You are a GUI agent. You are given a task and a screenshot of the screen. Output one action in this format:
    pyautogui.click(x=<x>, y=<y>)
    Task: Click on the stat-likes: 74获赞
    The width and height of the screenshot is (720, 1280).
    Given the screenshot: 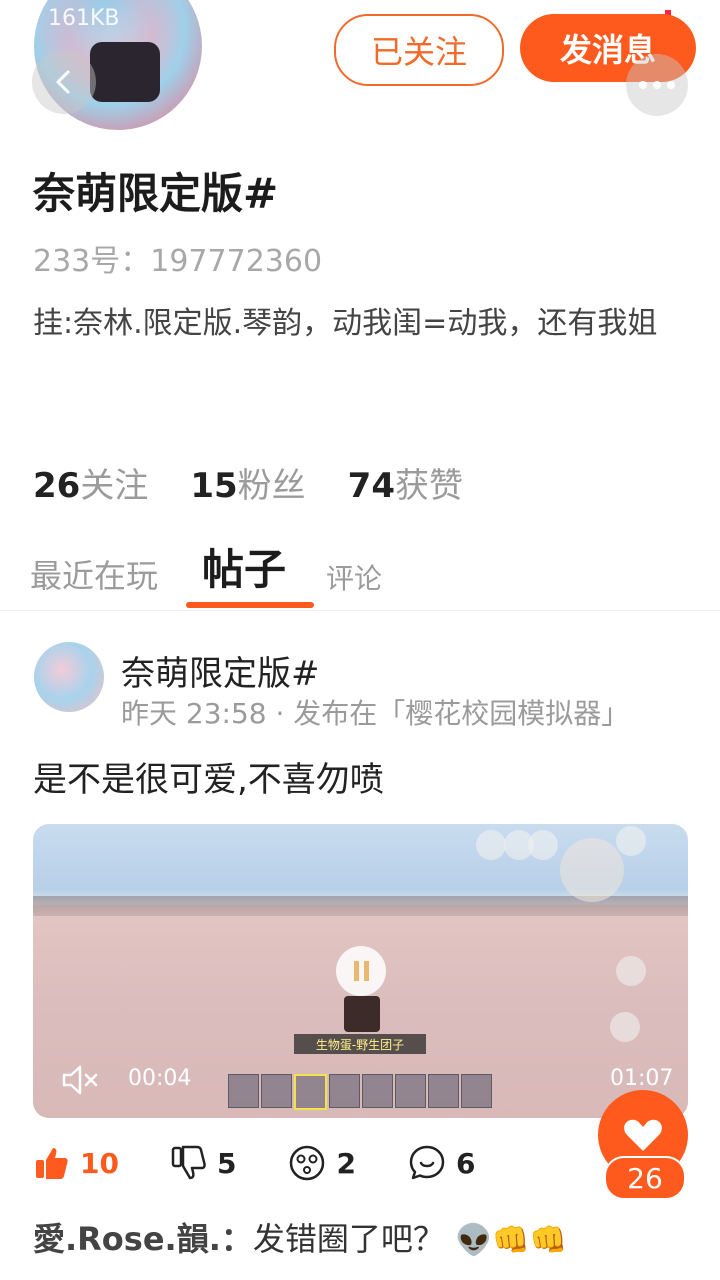 What is the action you would take?
    pyautogui.click(x=405, y=482)
    